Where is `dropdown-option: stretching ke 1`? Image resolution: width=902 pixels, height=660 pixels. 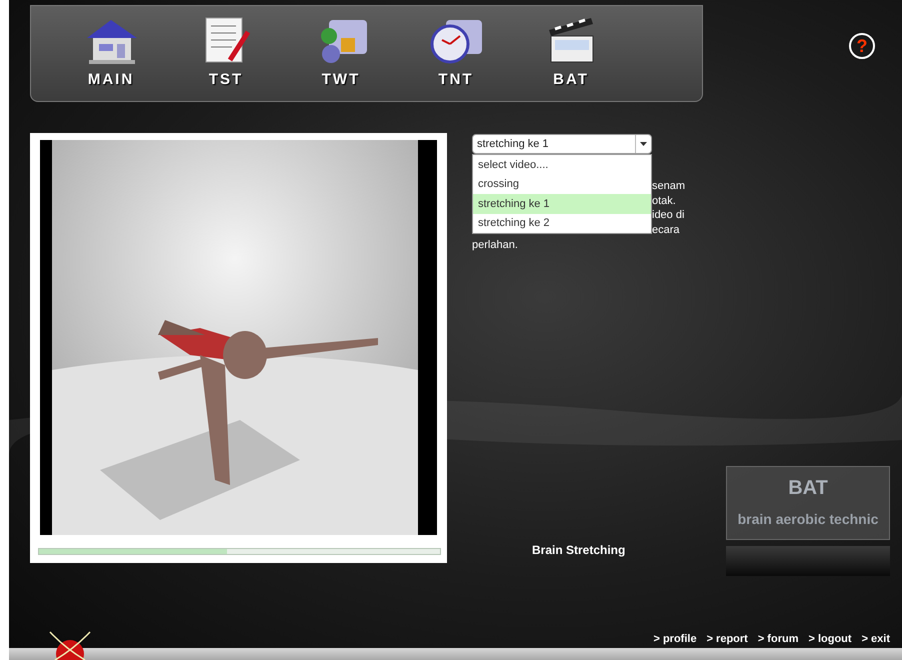 dropdown-option: stretching ke 1 is located at coordinates (562, 204).